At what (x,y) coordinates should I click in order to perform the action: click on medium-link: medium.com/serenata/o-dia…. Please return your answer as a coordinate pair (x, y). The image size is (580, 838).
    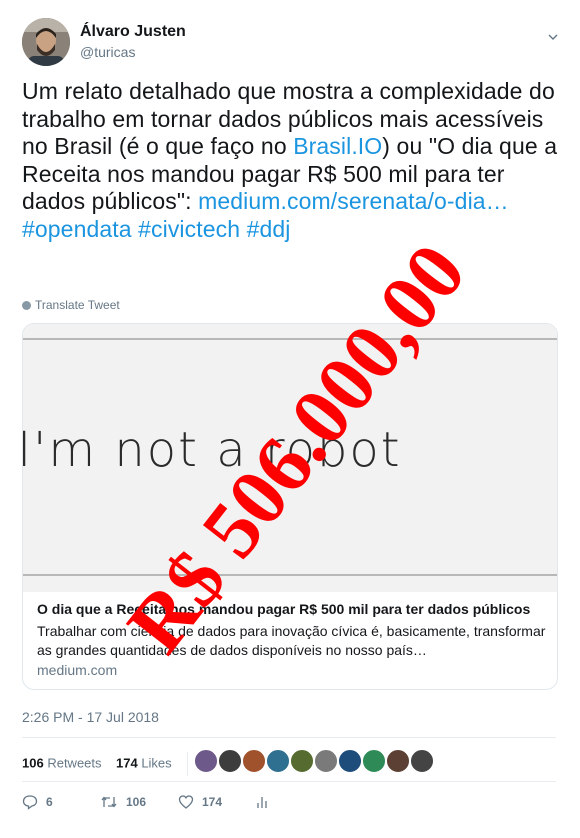
    Looking at the image, I should click on (353, 201).